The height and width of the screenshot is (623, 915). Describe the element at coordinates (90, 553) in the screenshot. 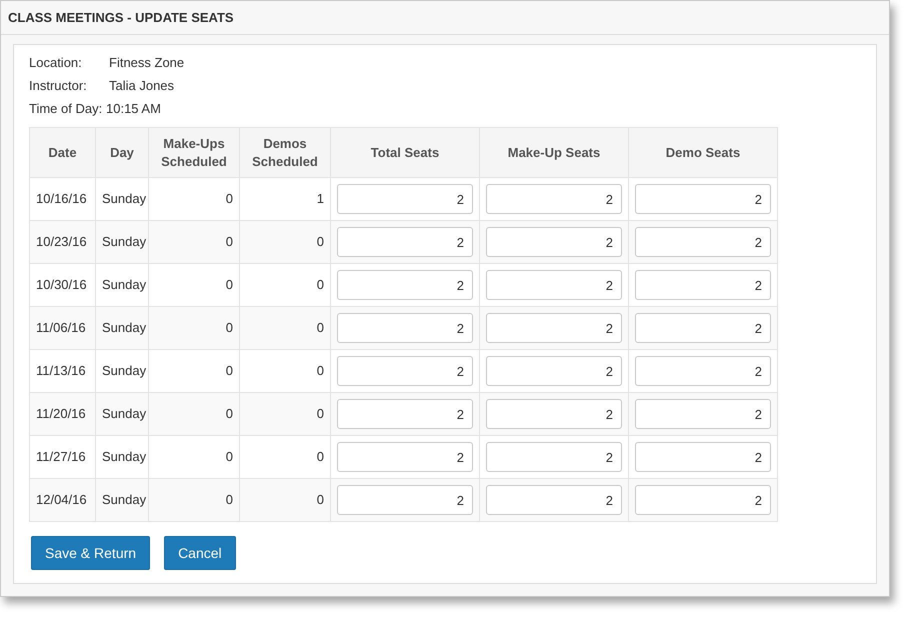

I see `save-button: Save & Return` at that location.